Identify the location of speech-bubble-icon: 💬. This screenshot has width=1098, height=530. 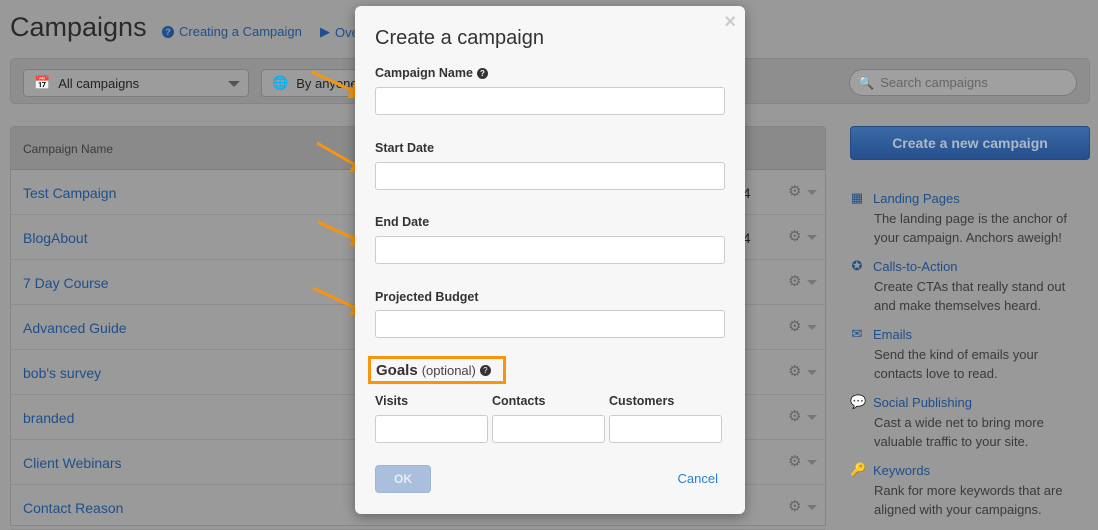
(858, 401).